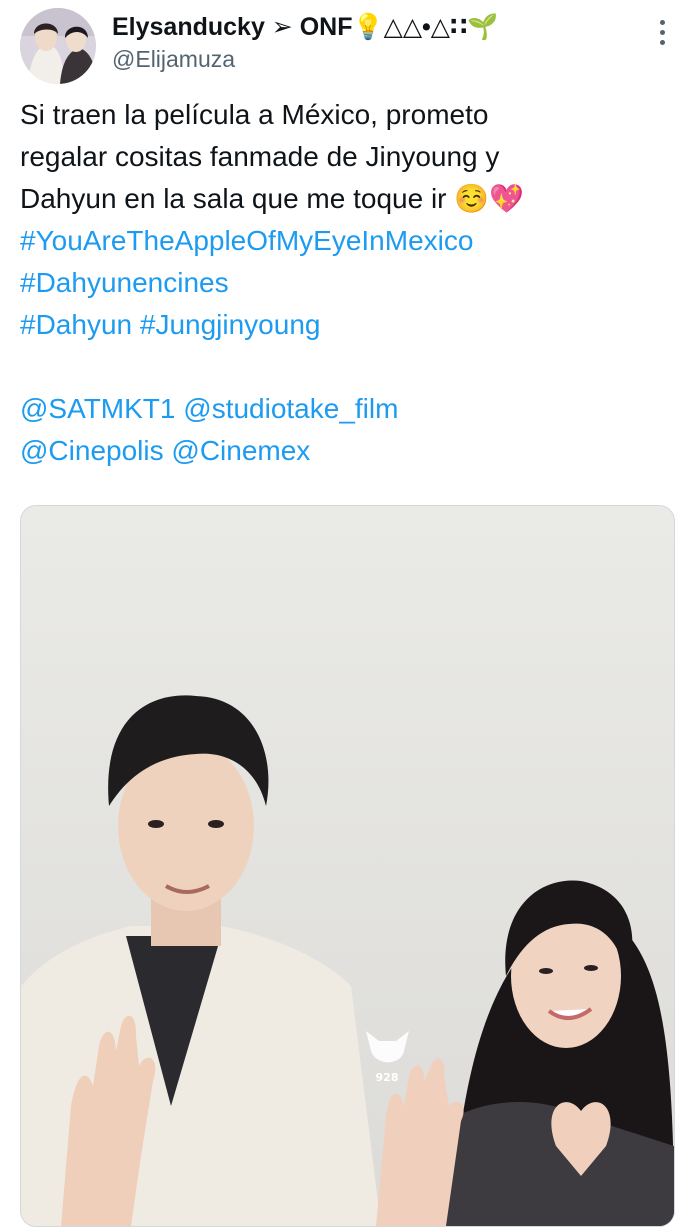 Image resolution: width=694 pixels, height=1227 pixels. I want to click on mention-link: @Cinemex, so click(240, 450).